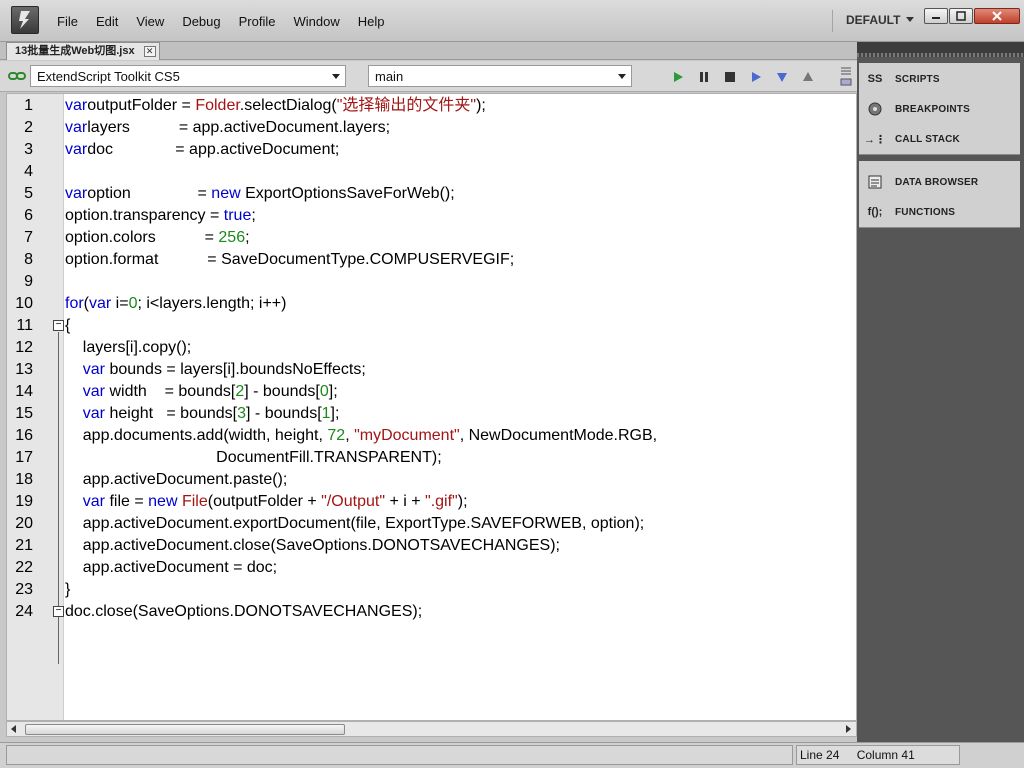 The height and width of the screenshot is (768, 1024). Describe the element at coordinates (24, 567) in the screenshot. I see `line-number: 22` at that location.